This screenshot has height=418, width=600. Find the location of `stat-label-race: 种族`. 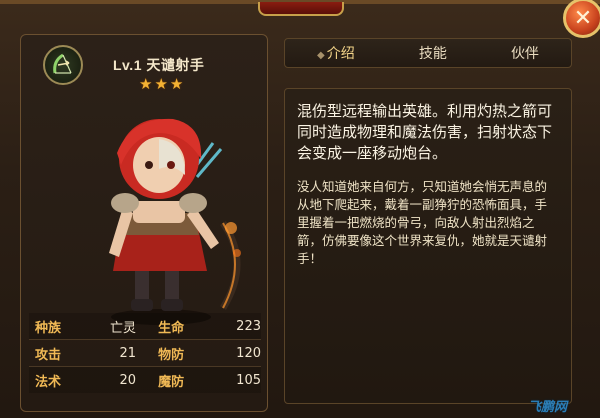

stat-label-race: 种族 is located at coordinates (48, 328).